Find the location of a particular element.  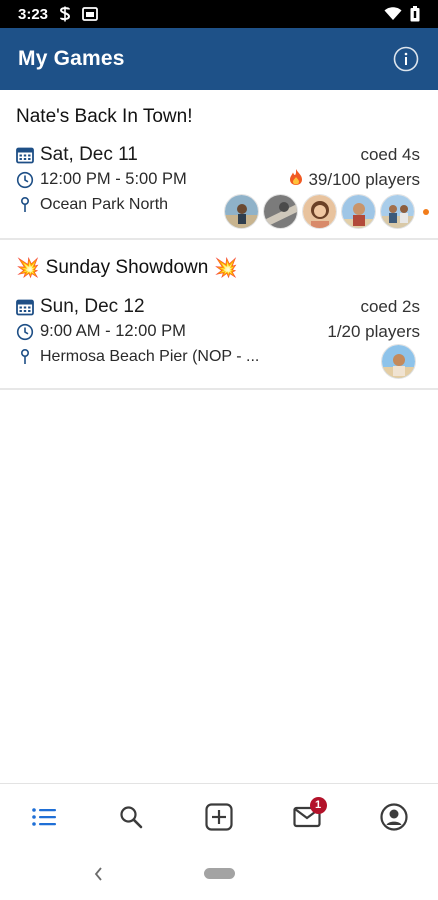

game-title: Nate's Back In Town! is located at coordinates (104, 116).